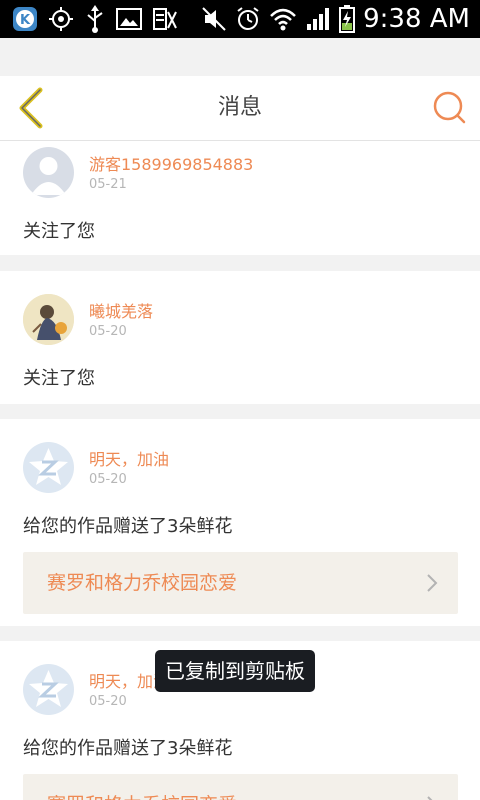 The height and width of the screenshot is (800, 480). What do you see at coordinates (129, 19) in the screenshot?
I see `gallery-icon` at bounding box center [129, 19].